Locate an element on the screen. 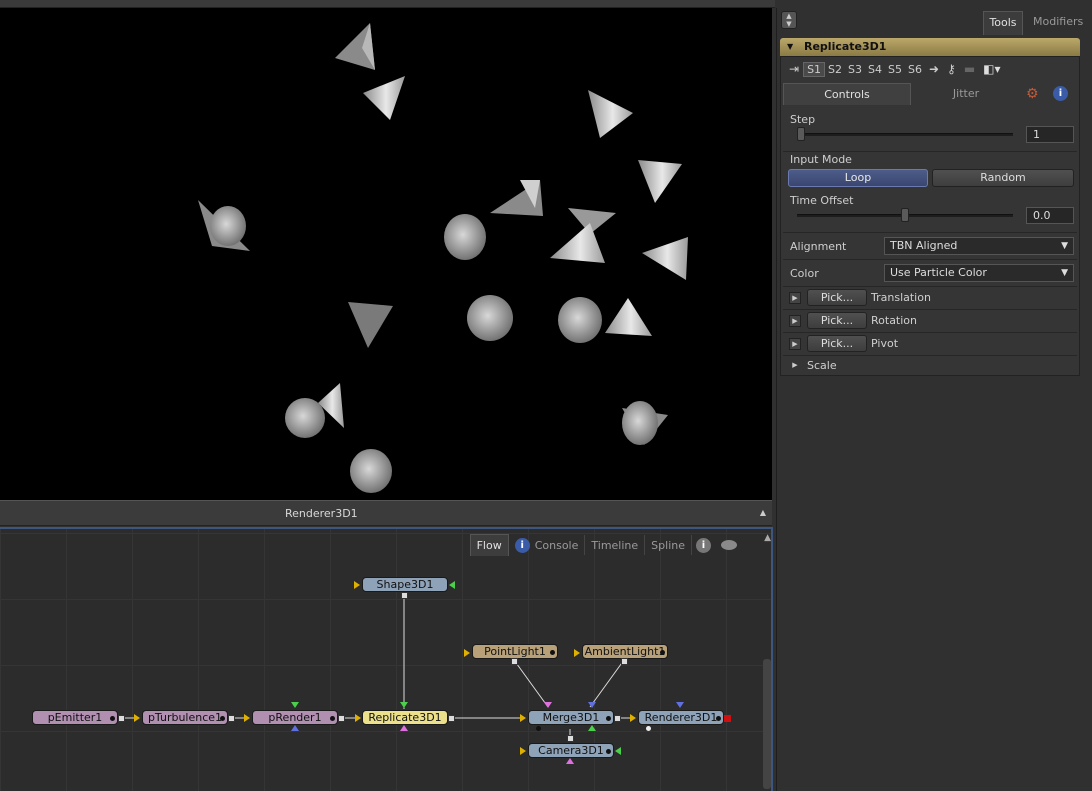  tab-spline: Spline is located at coordinates (668, 545).